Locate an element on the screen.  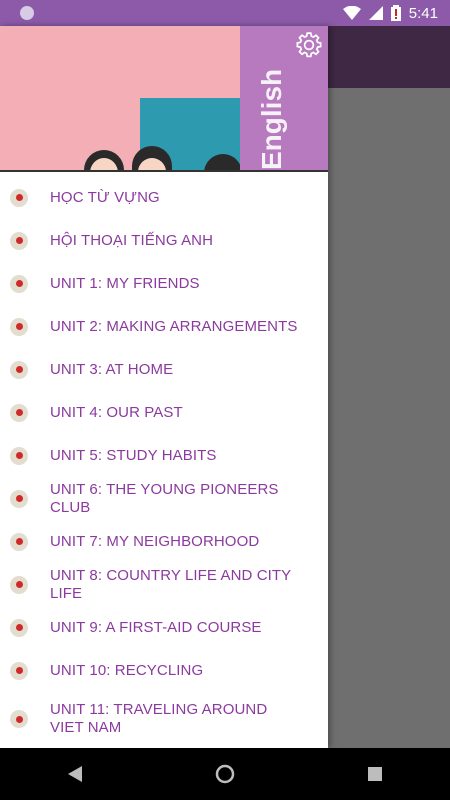
status-bar: 5:41 is located at coordinates (225, 13).